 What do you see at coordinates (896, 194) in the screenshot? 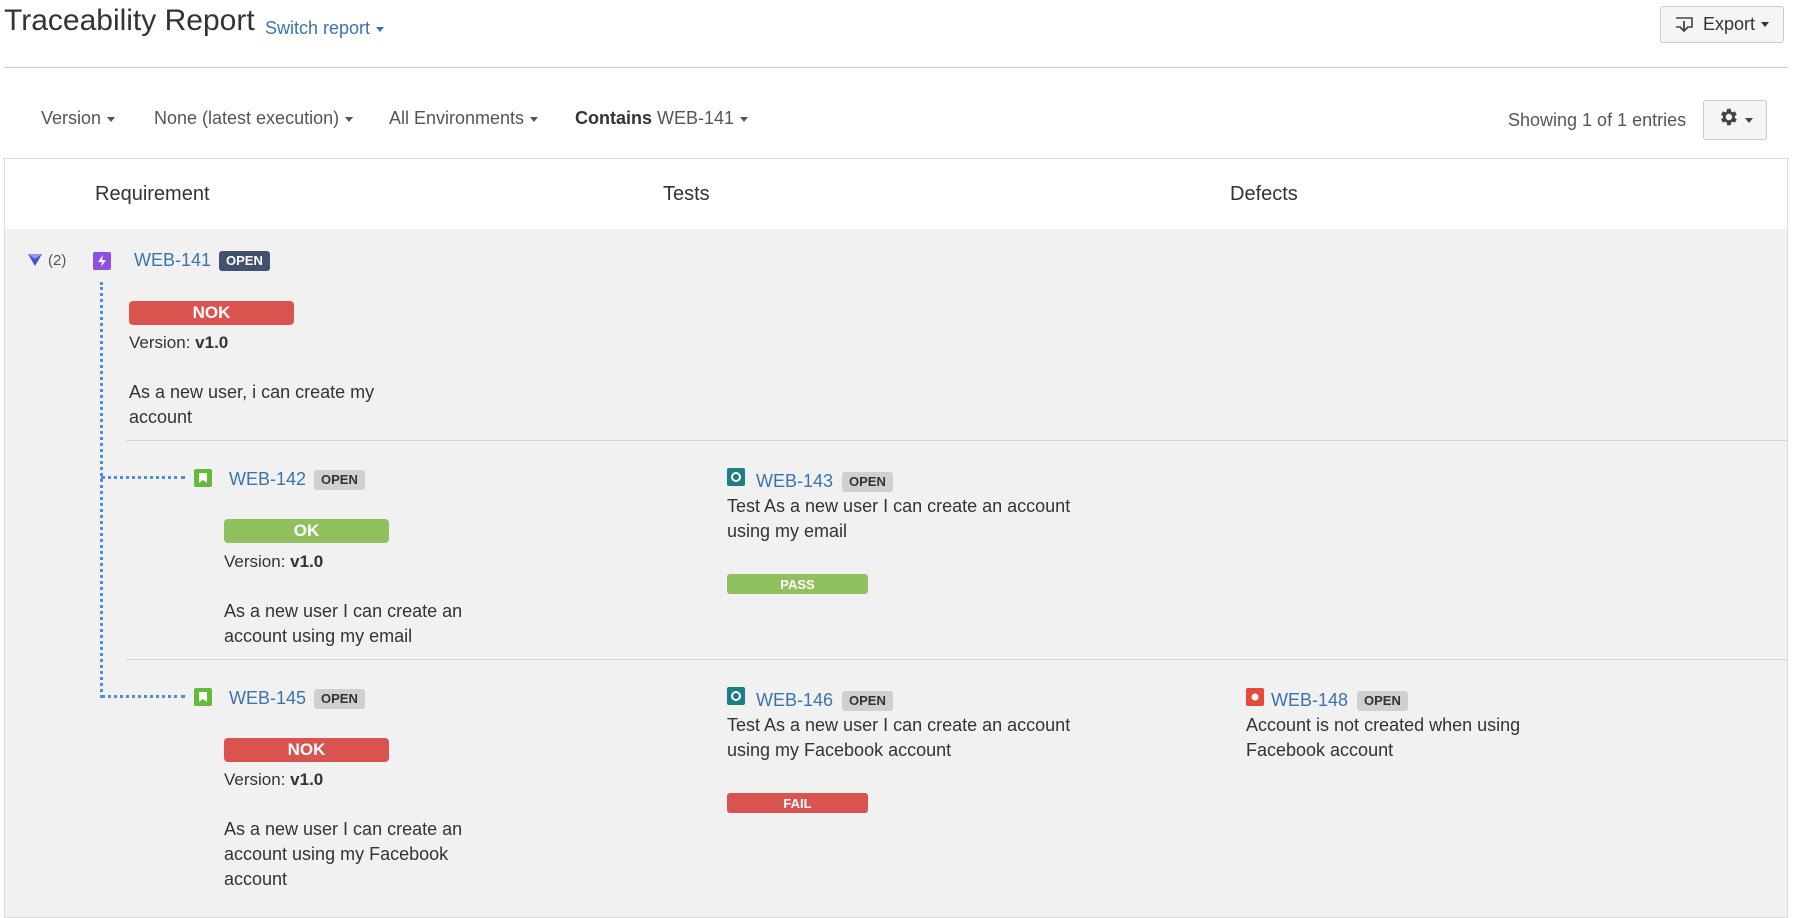
I see `table-header` at bounding box center [896, 194].